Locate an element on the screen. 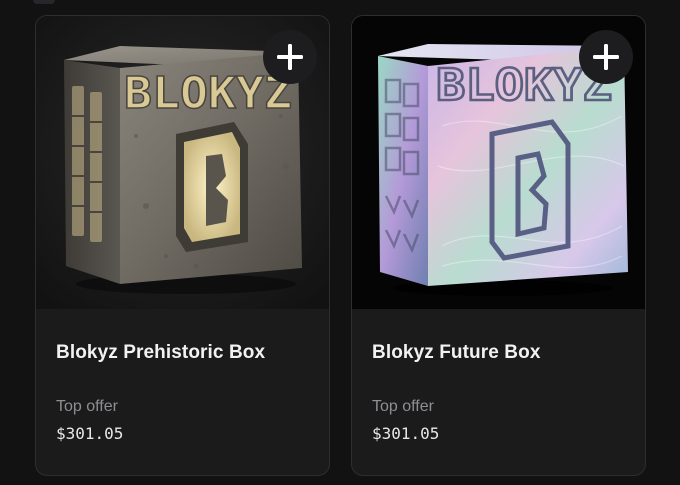 The height and width of the screenshot is (485, 680). card-title: Blokyz Future Box is located at coordinates (456, 352).